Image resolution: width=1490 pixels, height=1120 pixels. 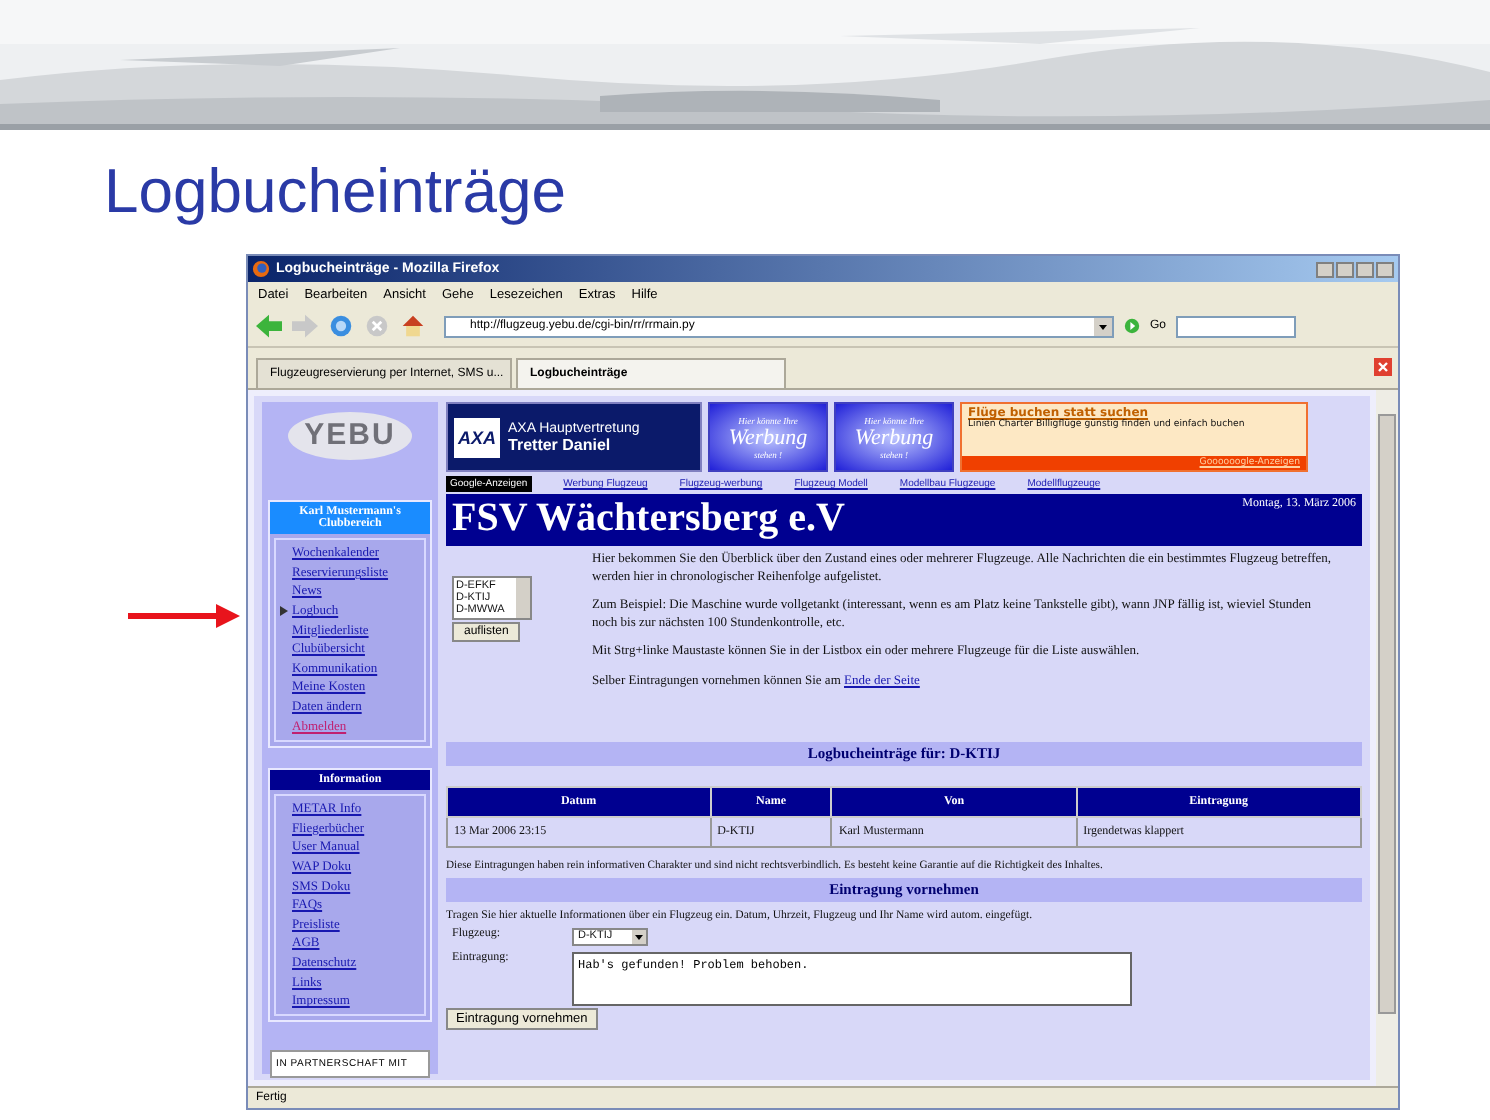 I want to click on club-title: FSV Wächtersberg e.V, so click(x=648, y=518).